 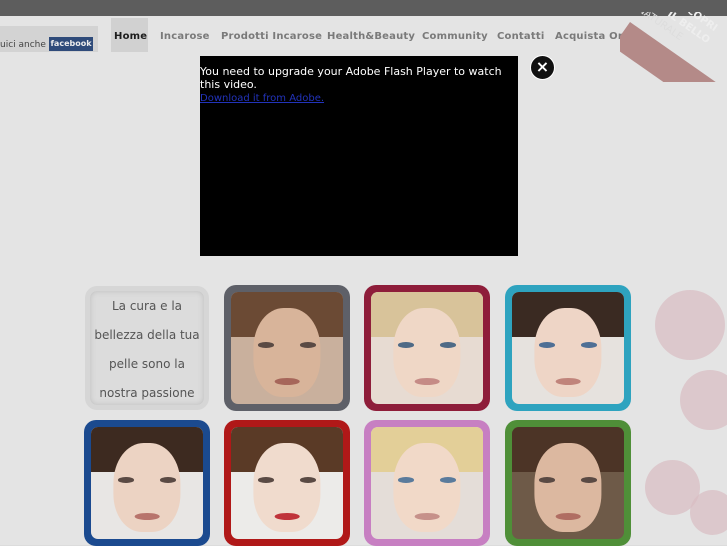 What do you see at coordinates (147, 364) in the screenshot?
I see `tagline-line-3: pelle sono la` at bounding box center [147, 364].